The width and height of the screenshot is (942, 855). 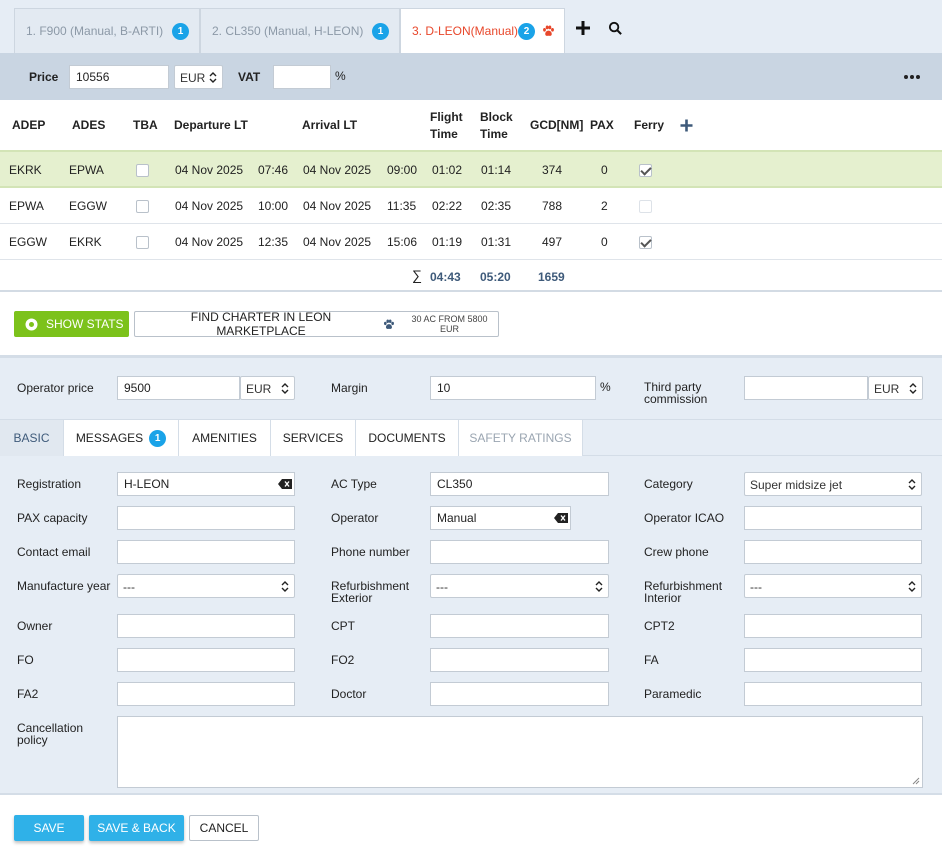 I want to click on vat-unit: %, so click(x=340, y=76).